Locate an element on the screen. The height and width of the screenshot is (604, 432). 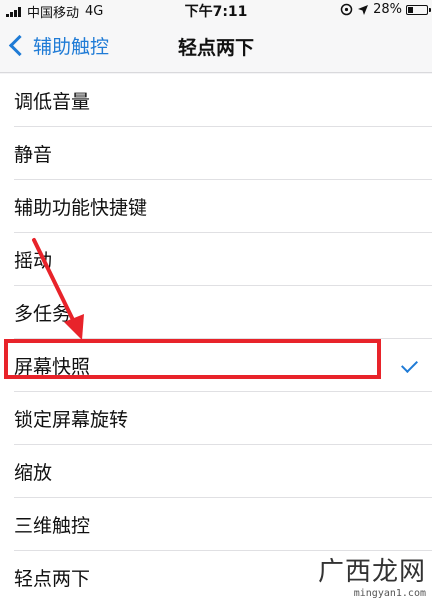
checkmark-icon is located at coordinates (409, 364).